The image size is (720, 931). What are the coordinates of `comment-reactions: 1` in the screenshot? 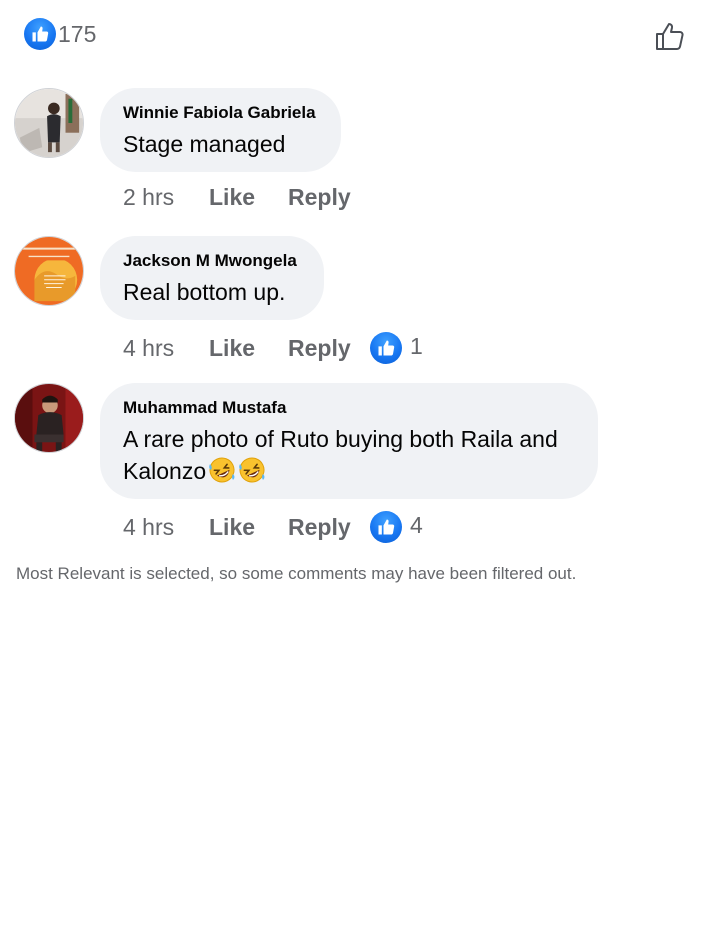 It's located at (396, 348).